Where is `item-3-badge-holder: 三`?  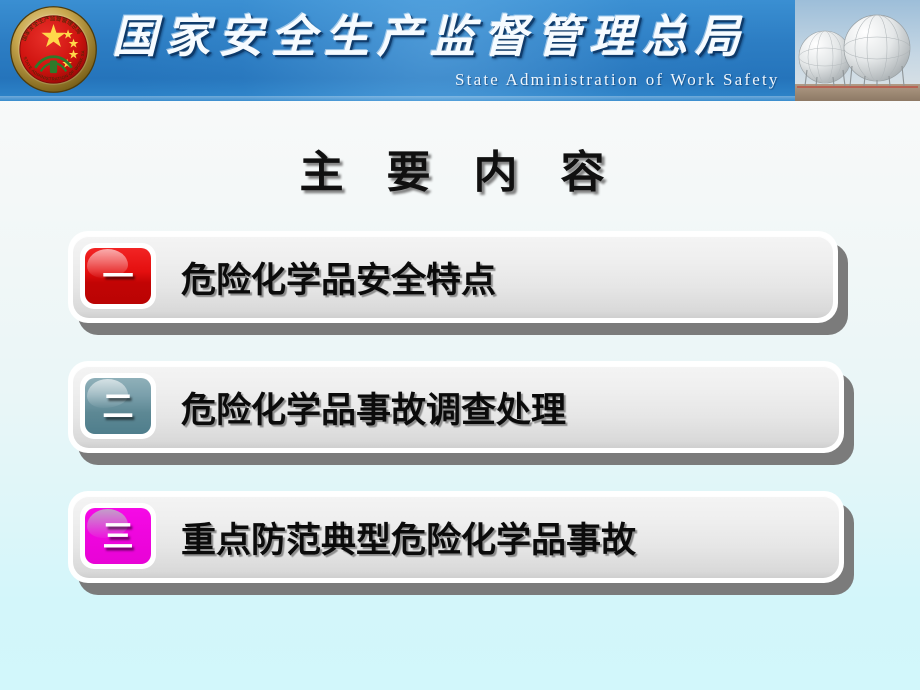 item-3-badge-holder: 三 is located at coordinates (118, 536).